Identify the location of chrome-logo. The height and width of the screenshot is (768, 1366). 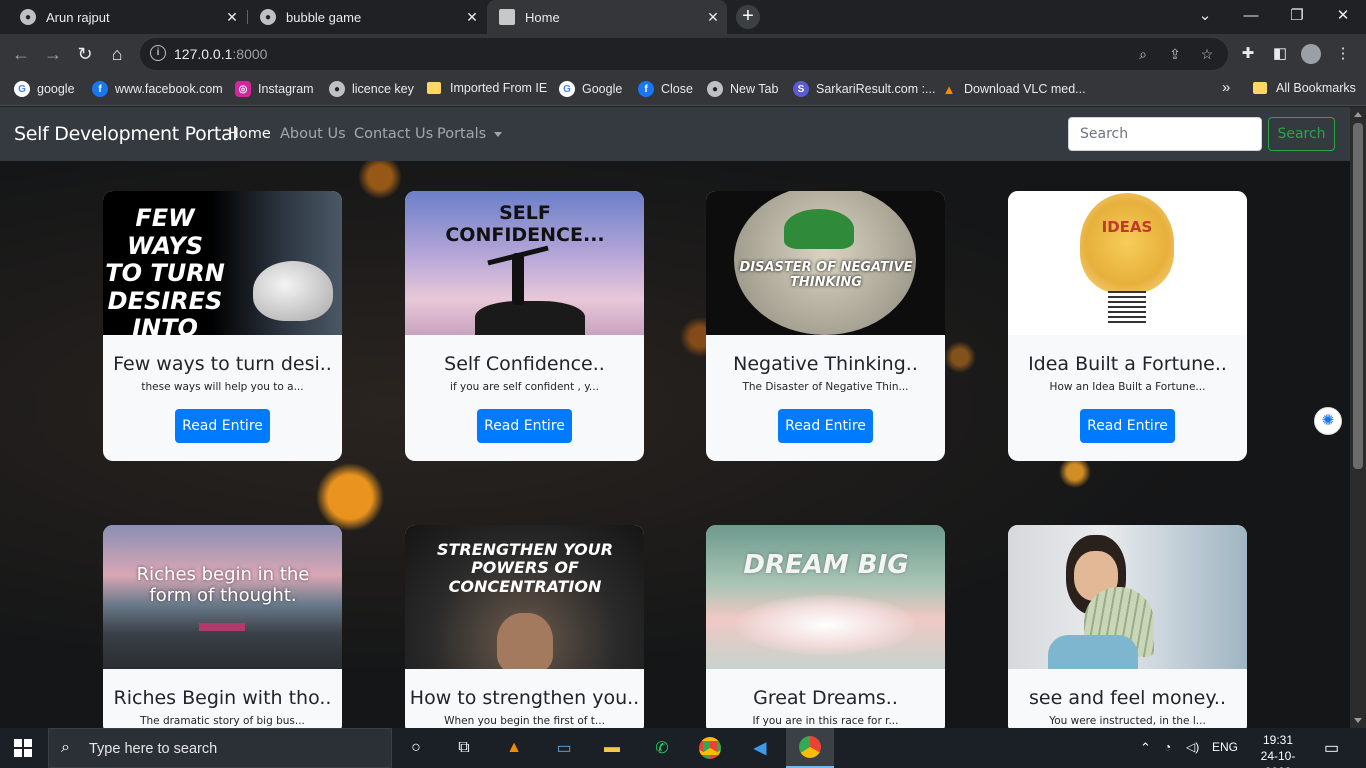
(810, 747).